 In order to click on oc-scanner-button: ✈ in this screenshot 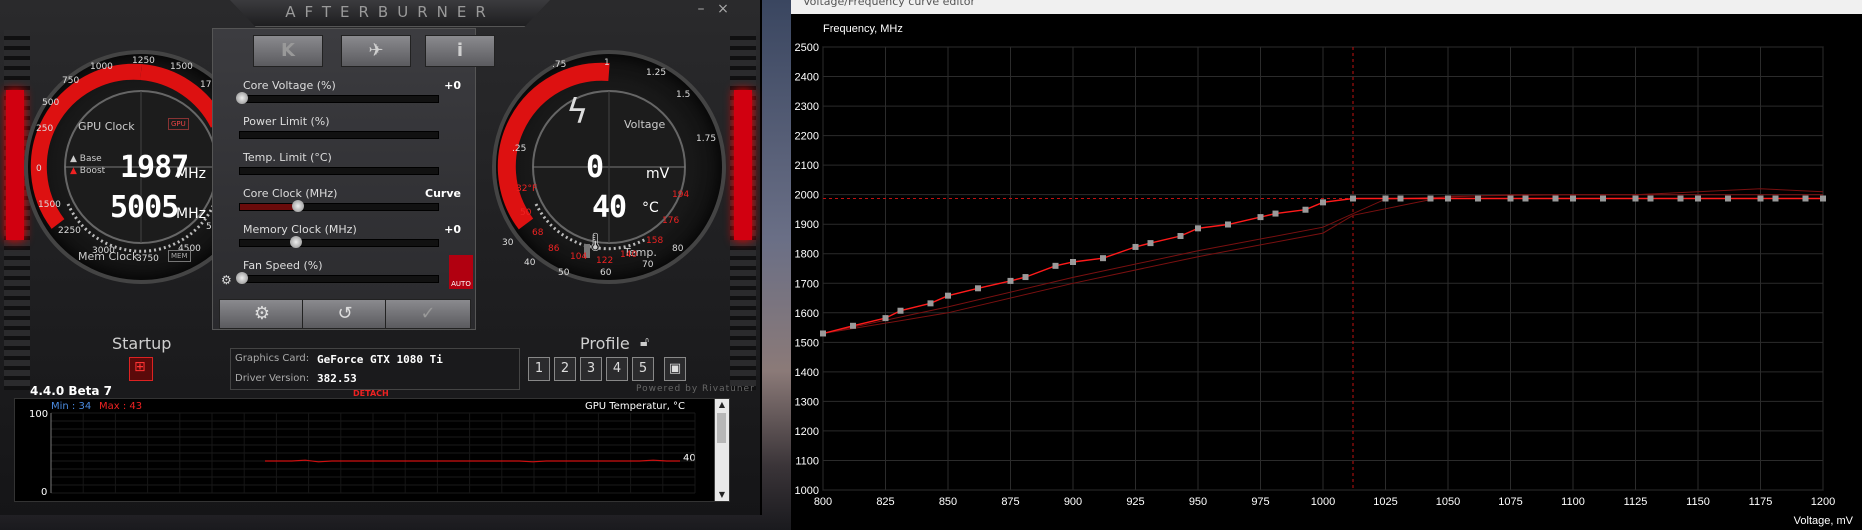, I will do `click(376, 51)`.